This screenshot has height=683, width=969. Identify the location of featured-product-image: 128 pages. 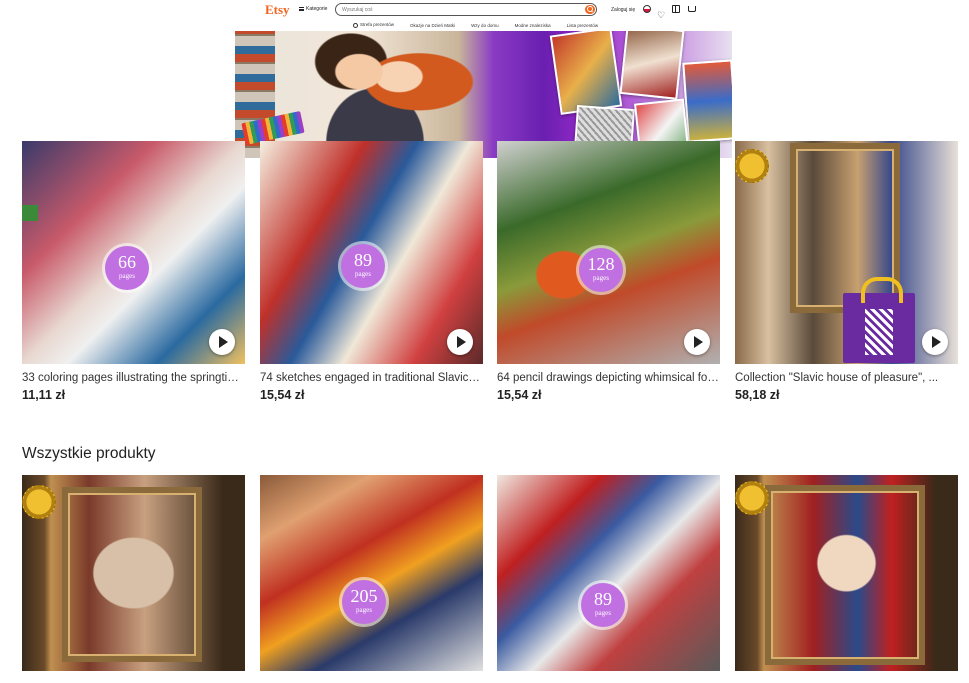
(608, 252).